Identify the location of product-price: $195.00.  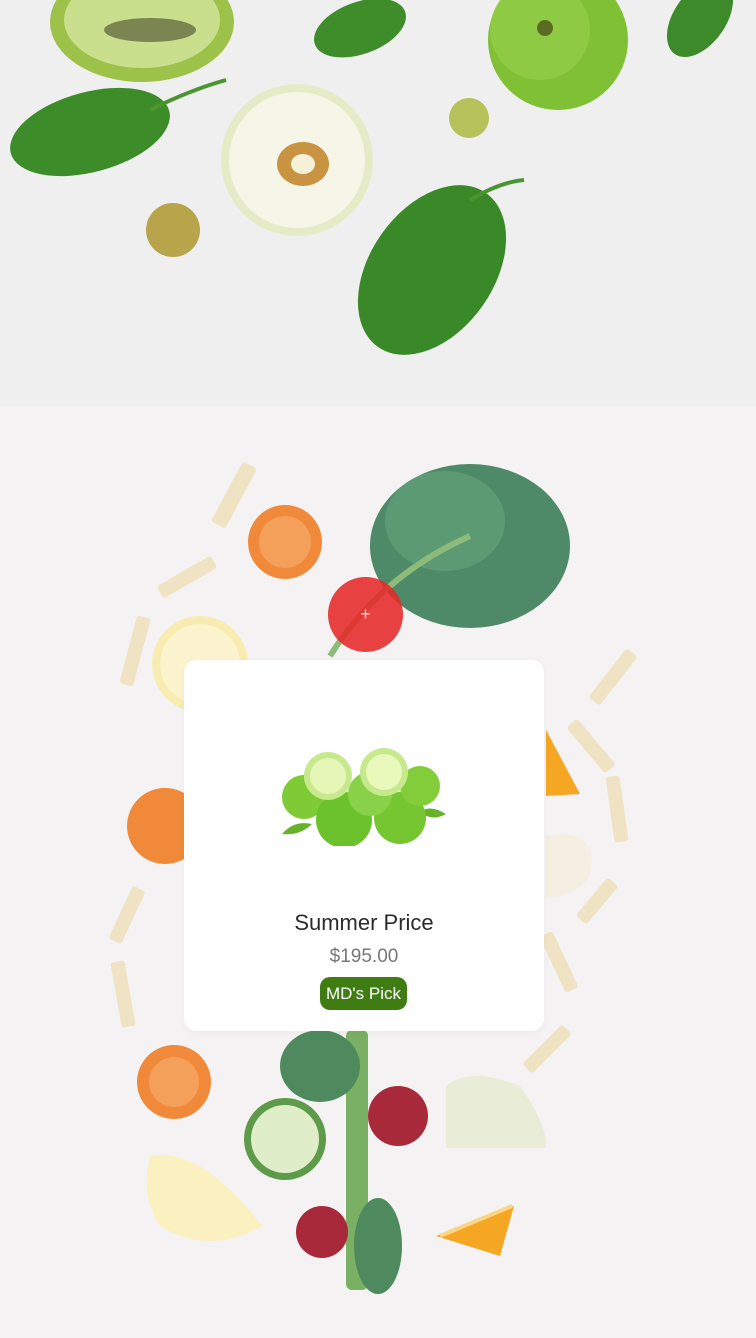
(364, 956).